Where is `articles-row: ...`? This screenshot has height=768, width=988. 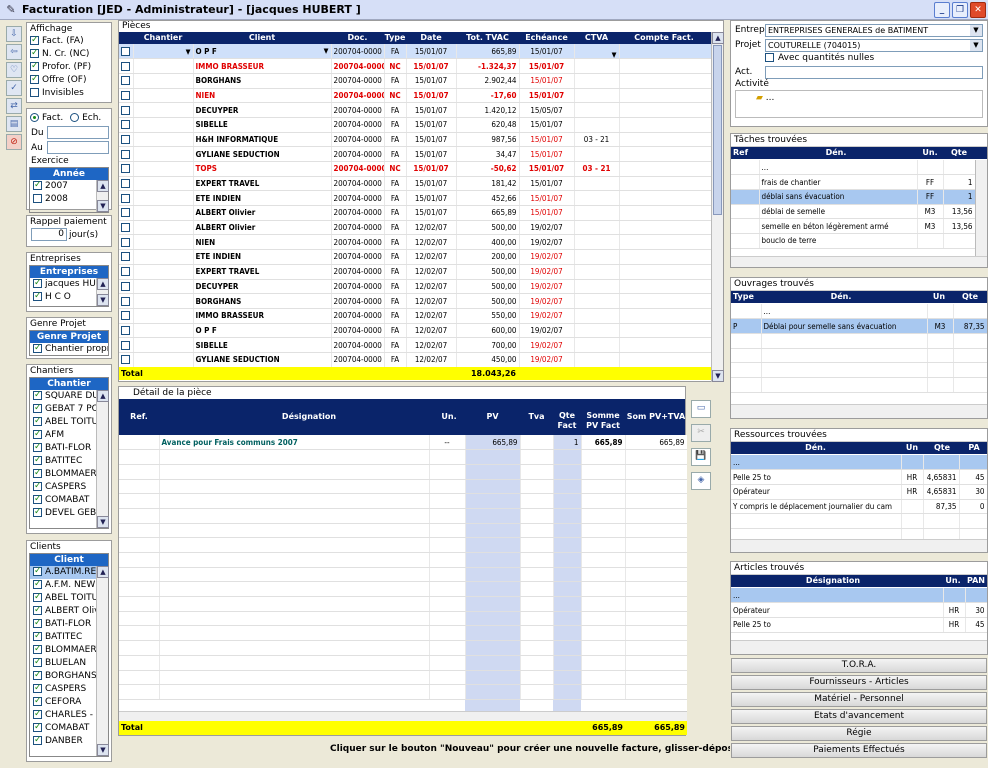 articles-row: ... is located at coordinates (859, 596).